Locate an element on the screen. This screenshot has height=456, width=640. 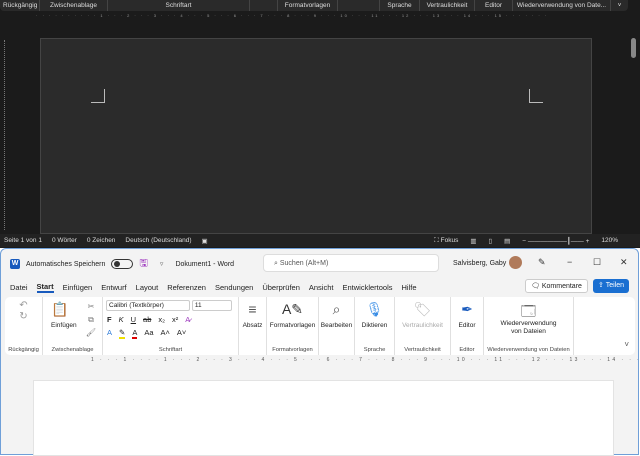
group-label: Wiederverwendung von Dateien is located at coordinates (528, 350).